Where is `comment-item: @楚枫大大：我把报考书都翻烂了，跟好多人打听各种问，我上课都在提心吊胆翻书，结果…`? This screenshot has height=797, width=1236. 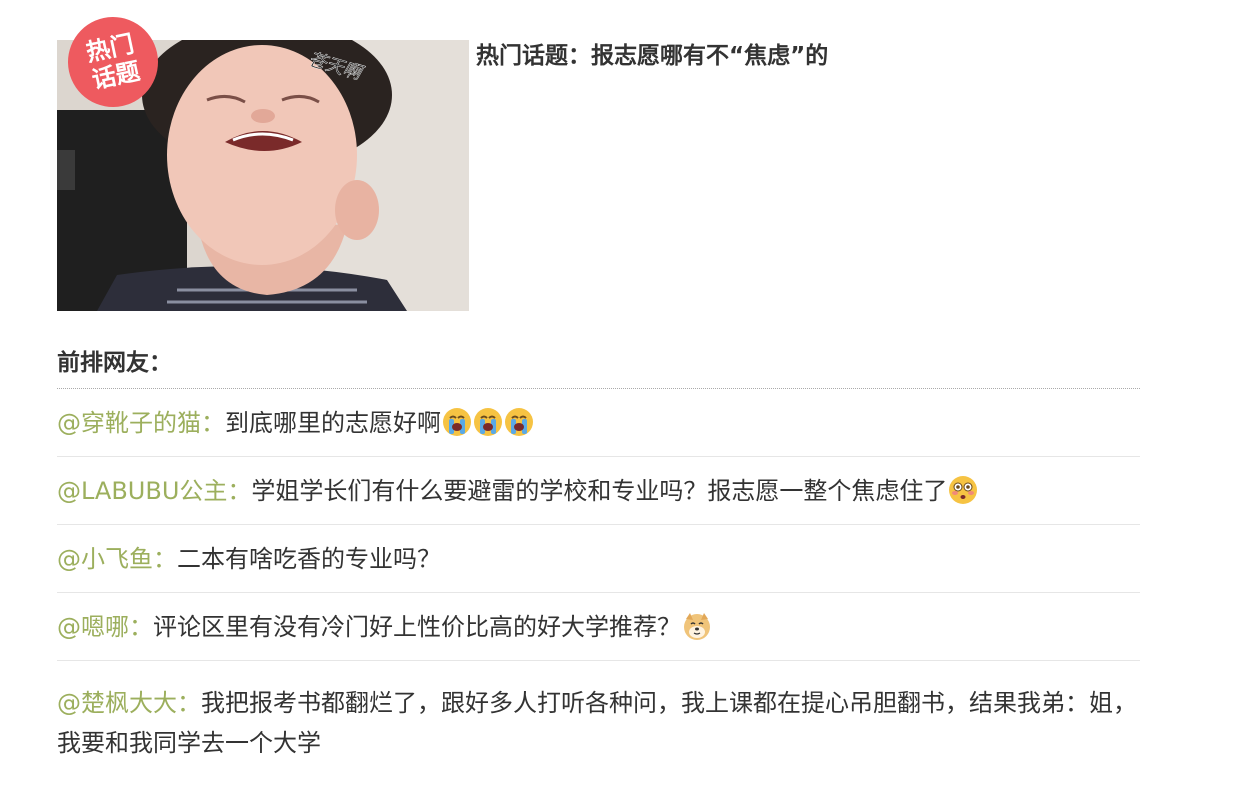 comment-item: @楚枫大大：我把报考书都翻烂了，跟好多人打听各种问，我上课都在提心吊胆翻书，结果… is located at coordinates (598, 716).